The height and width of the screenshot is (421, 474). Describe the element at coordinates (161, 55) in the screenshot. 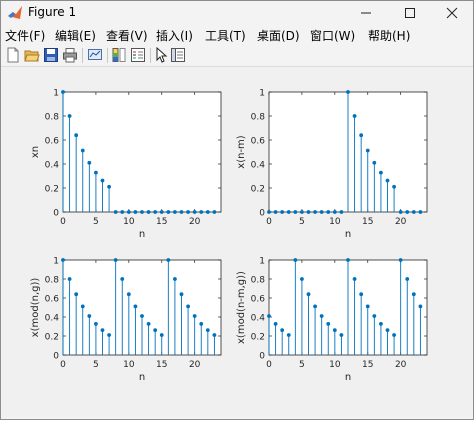

I see `edit-plot-arrow-icon` at that location.